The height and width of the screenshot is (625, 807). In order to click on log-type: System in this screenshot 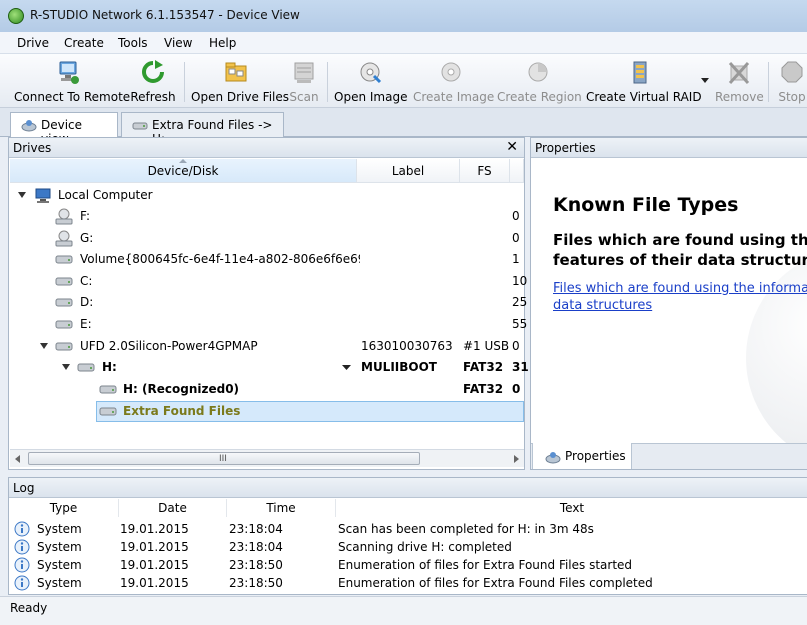, I will do `click(59, 547)`.